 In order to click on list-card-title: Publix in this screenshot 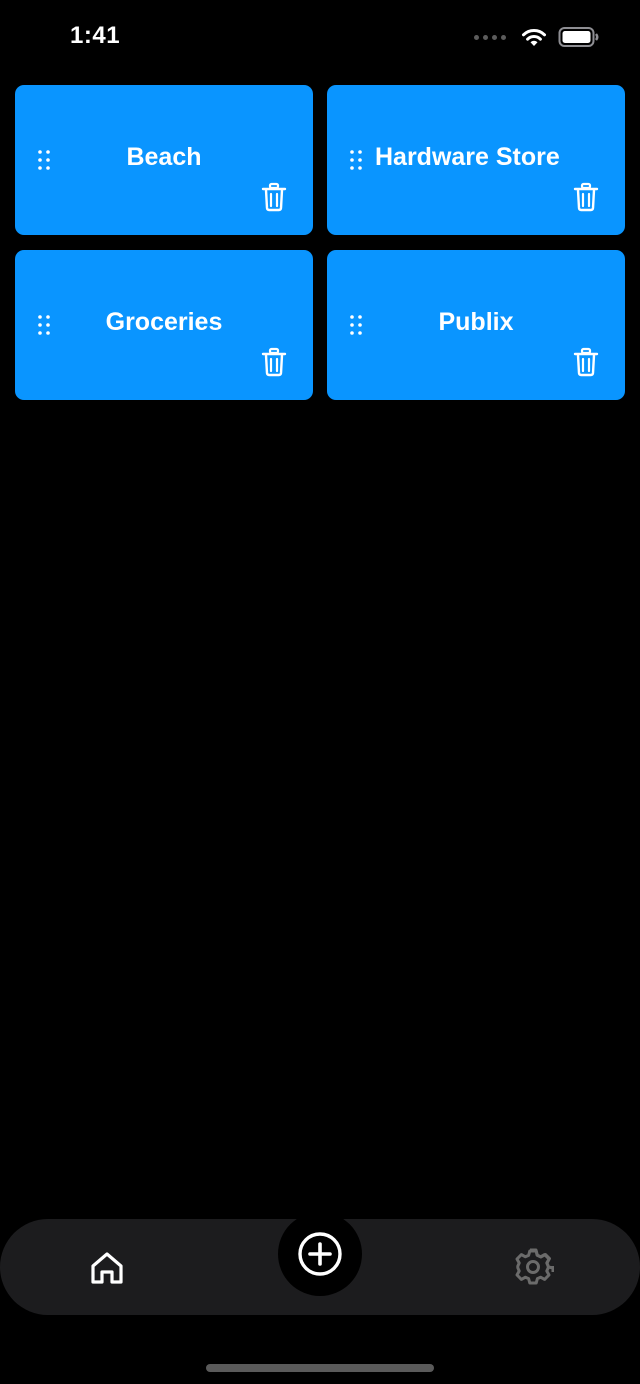, I will do `click(476, 322)`.